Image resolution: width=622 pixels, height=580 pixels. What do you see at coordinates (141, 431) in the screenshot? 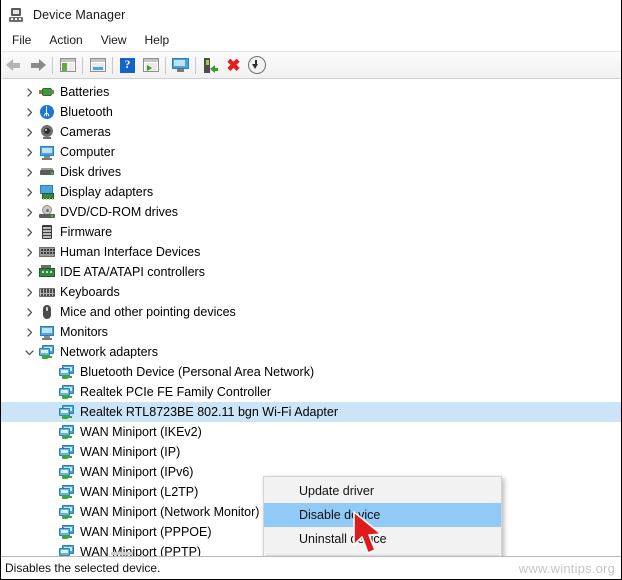
I see `tree-item-label: WAN Miniport (IKEv2)` at bounding box center [141, 431].